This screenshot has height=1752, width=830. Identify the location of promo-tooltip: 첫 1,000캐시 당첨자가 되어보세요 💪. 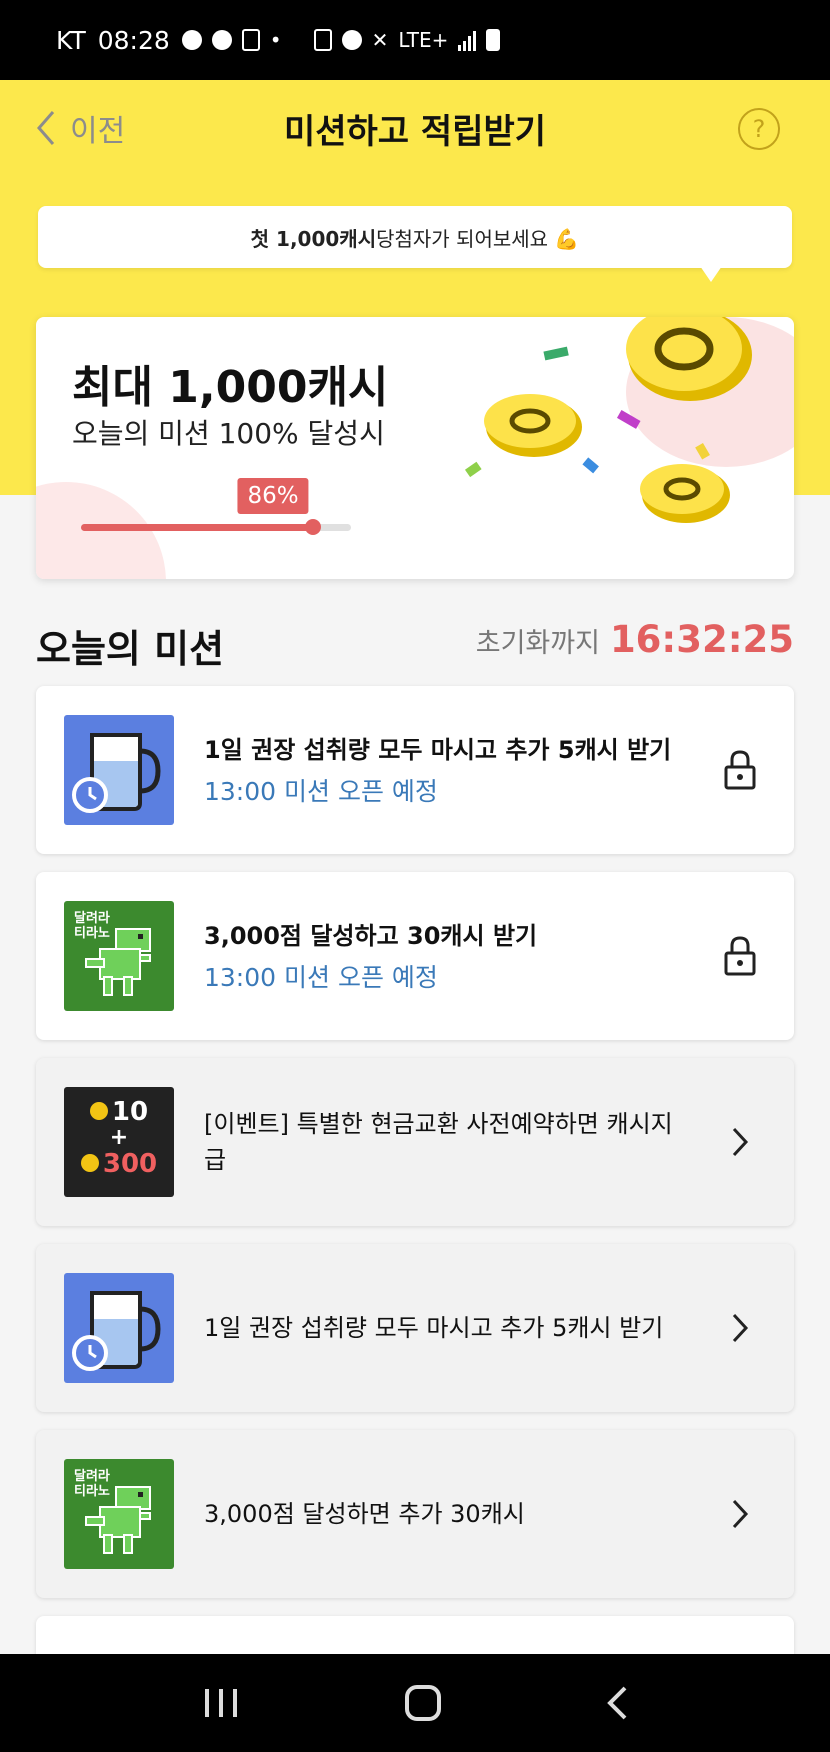
(415, 237).